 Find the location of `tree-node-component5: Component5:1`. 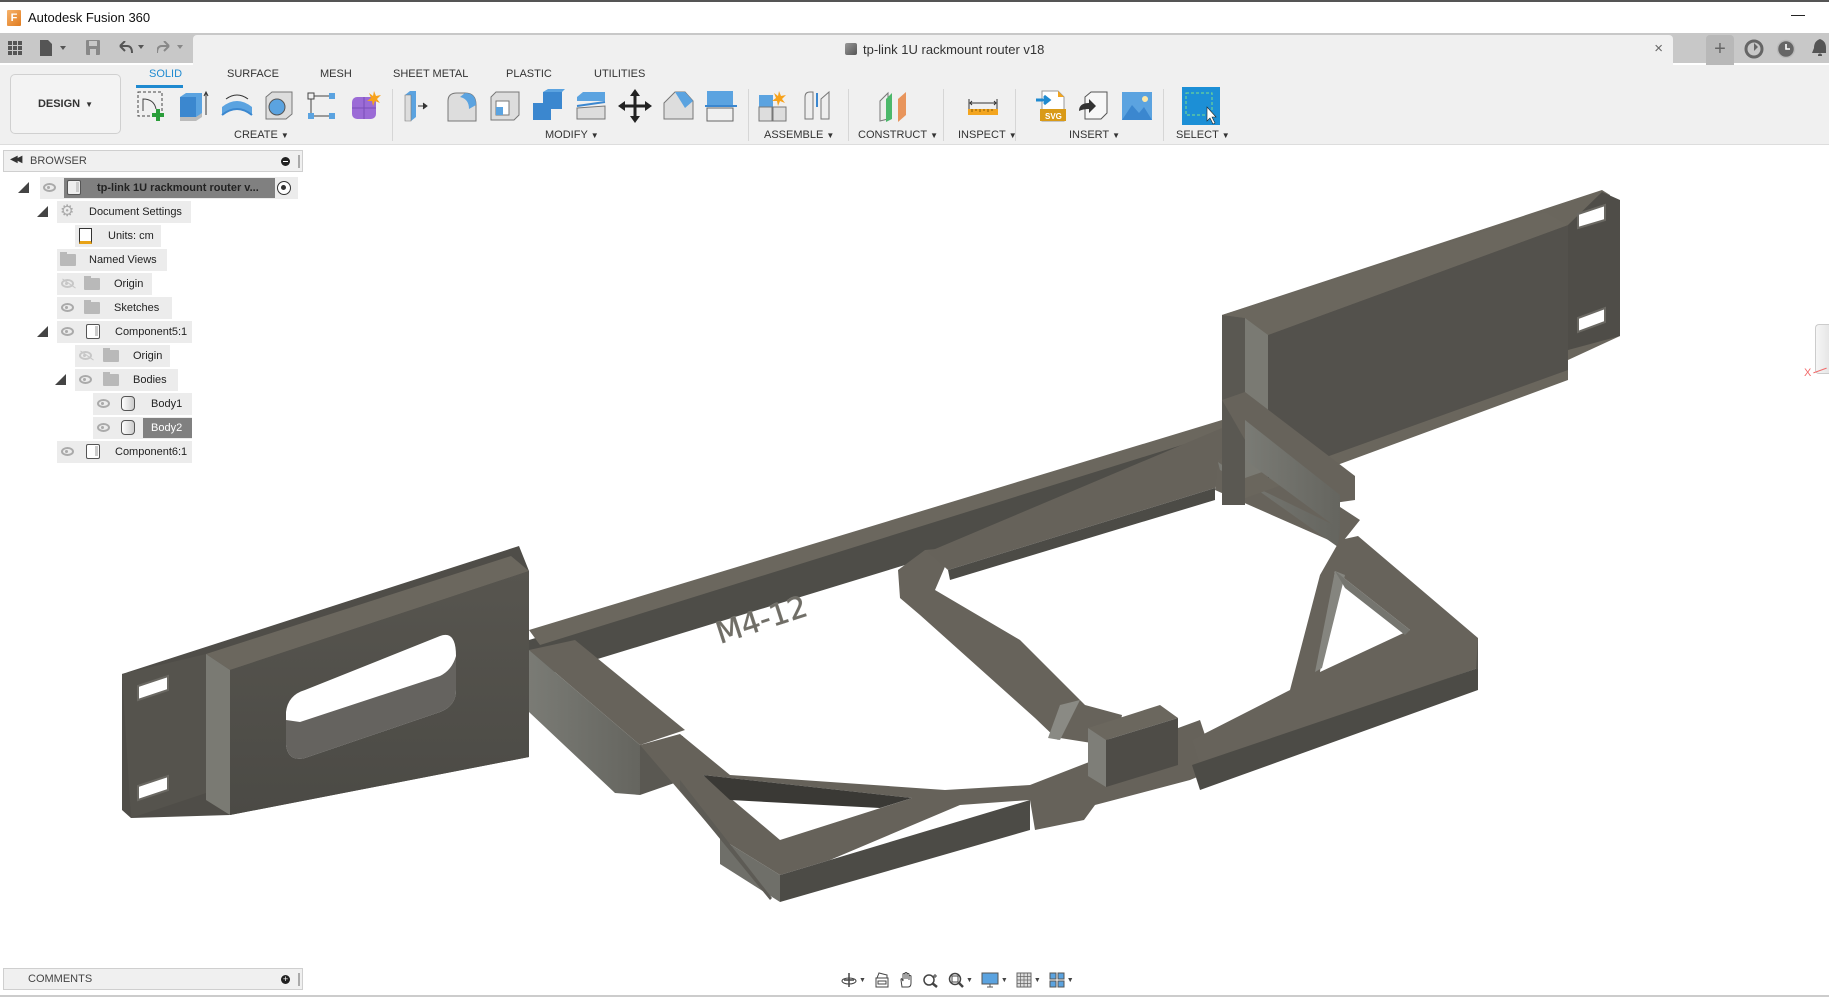

tree-node-component5: Component5:1 is located at coordinates (155, 332).